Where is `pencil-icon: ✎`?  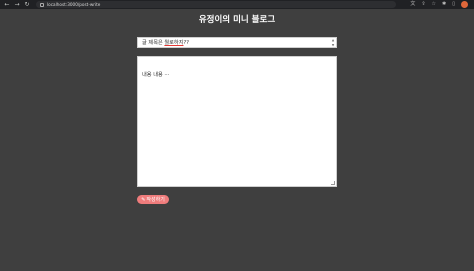 pencil-icon: ✎ is located at coordinates (143, 199).